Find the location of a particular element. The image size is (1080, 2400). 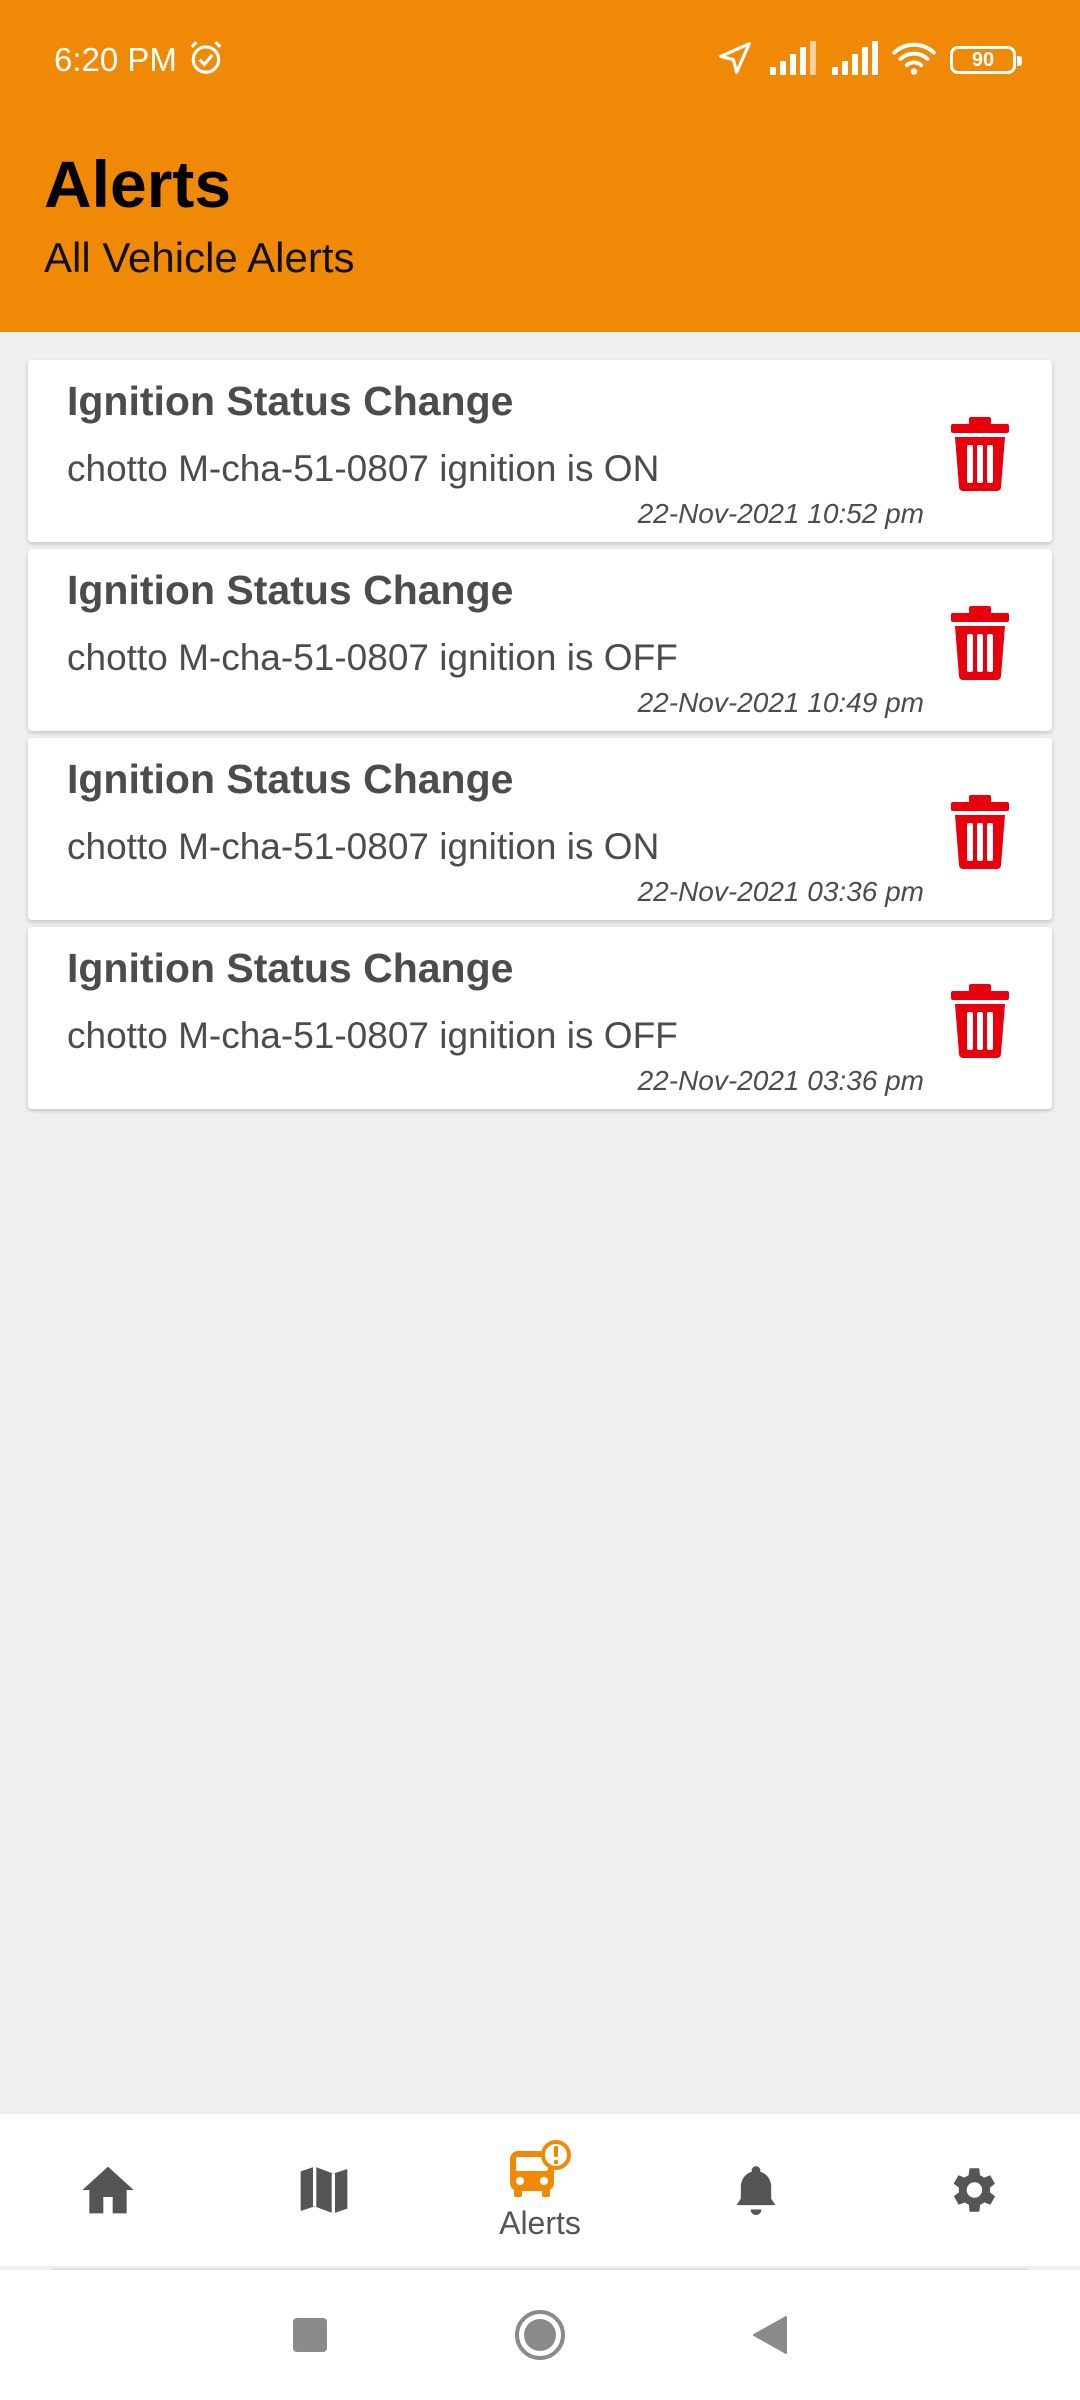

bottom-nav: Alerts is located at coordinates (540, 2190).